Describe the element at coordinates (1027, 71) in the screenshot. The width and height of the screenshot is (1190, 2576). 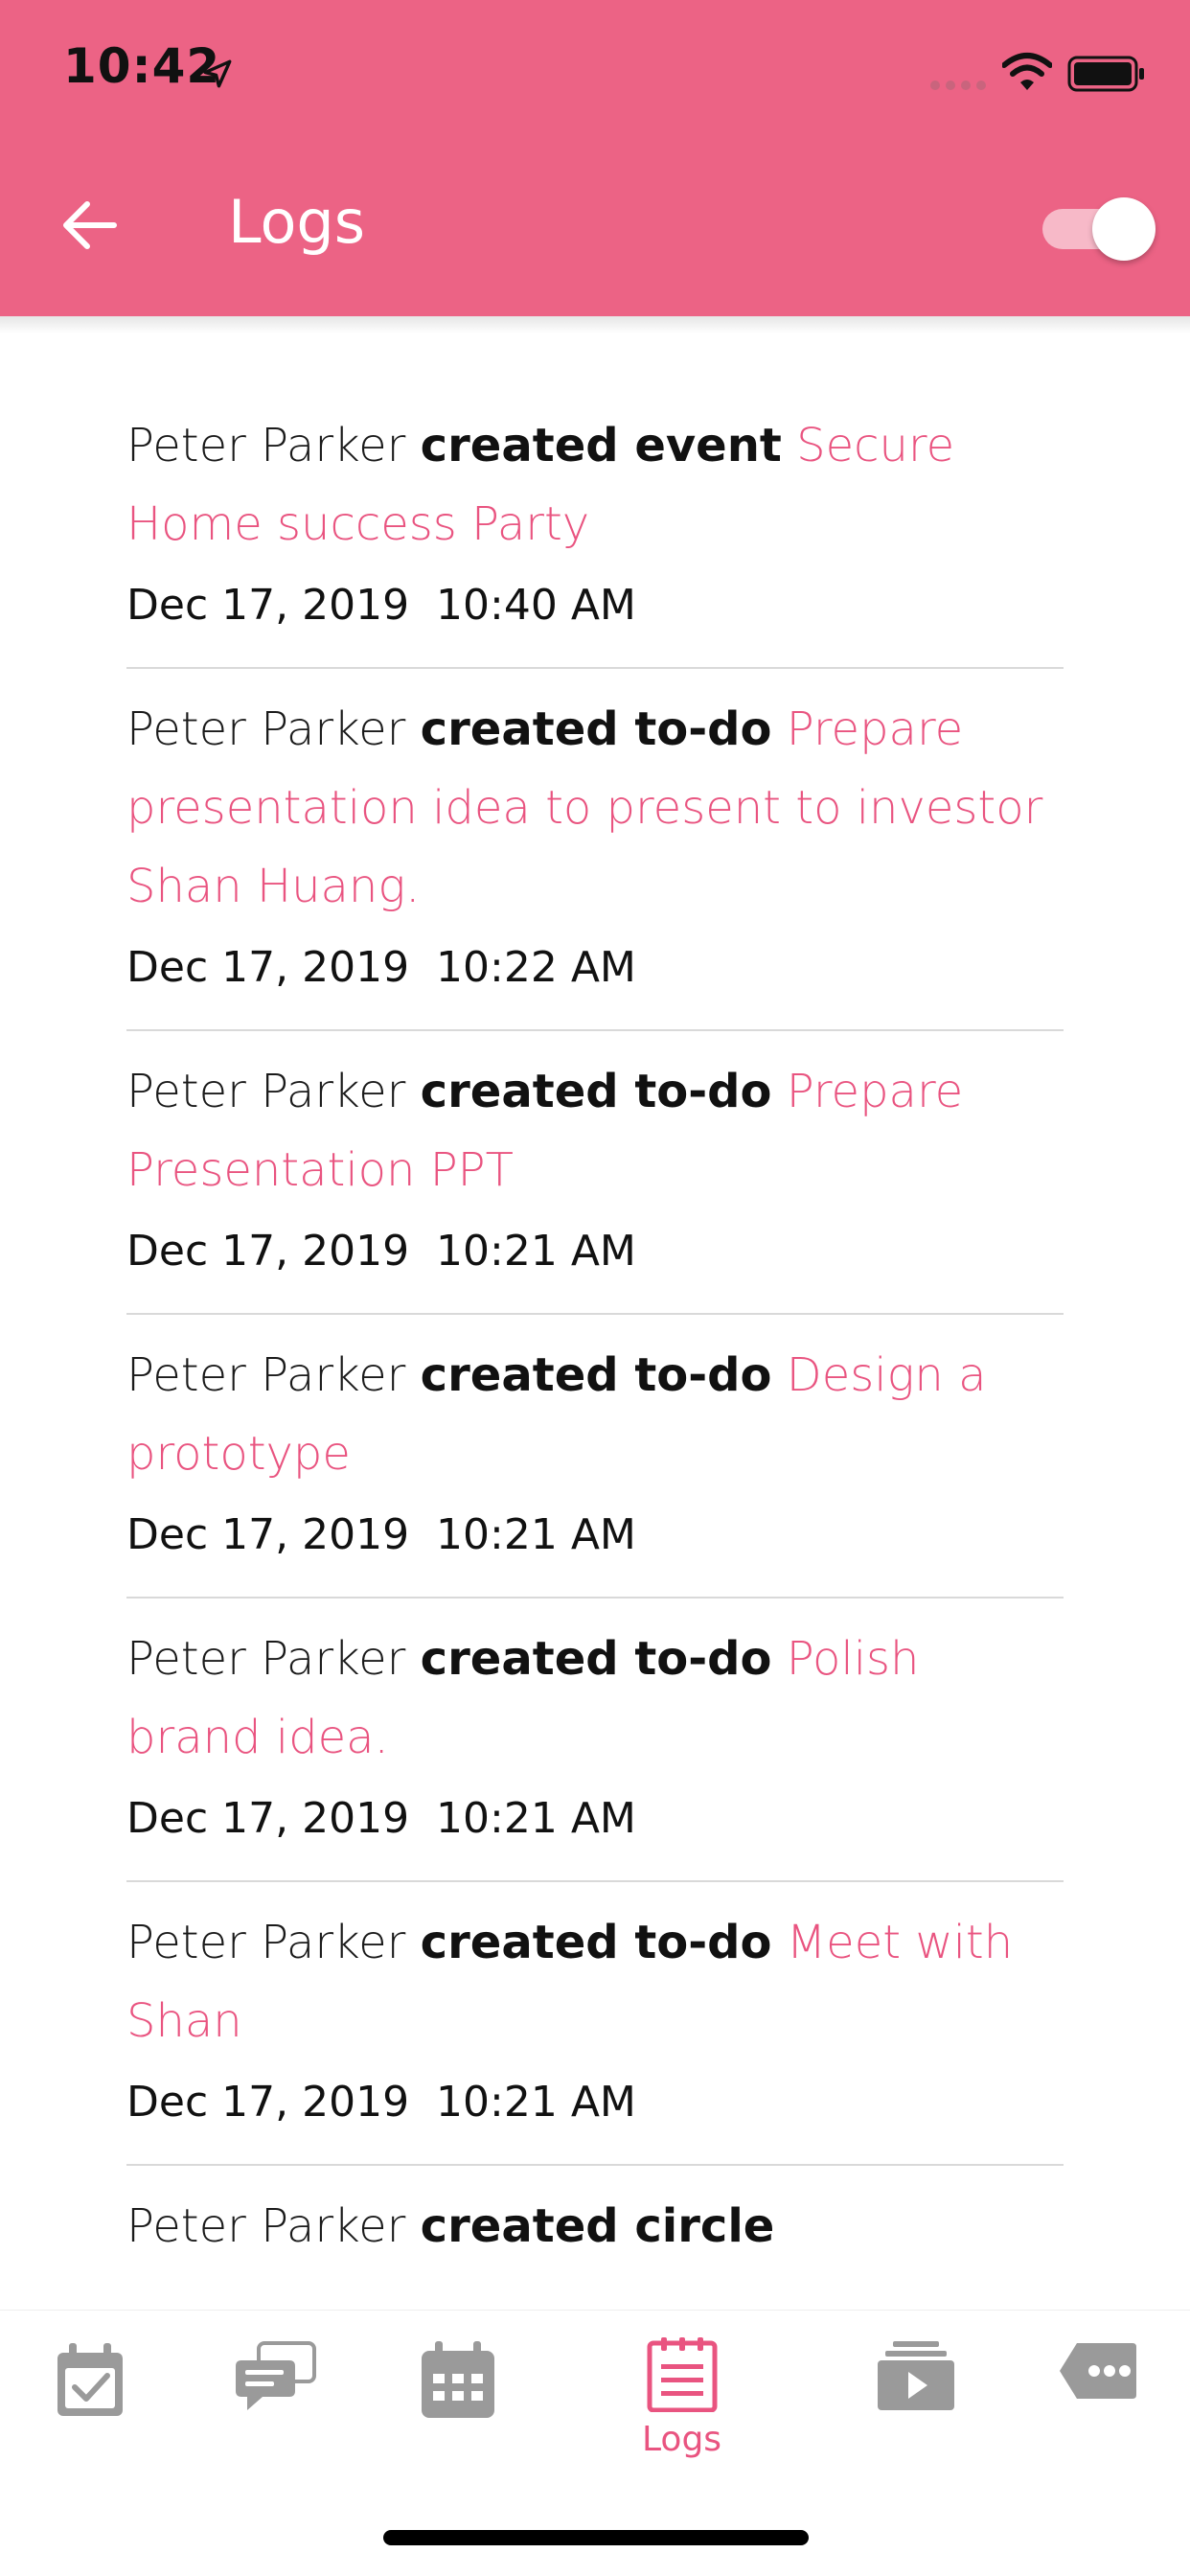
I see `wifi-icon` at that location.